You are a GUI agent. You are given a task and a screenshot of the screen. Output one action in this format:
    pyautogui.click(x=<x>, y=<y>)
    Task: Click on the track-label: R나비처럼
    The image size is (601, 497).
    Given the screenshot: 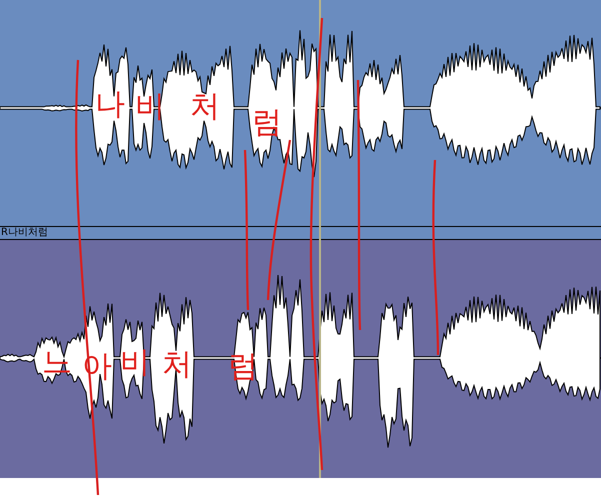 What is the action you would take?
    pyautogui.click(x=300, y=233)
    